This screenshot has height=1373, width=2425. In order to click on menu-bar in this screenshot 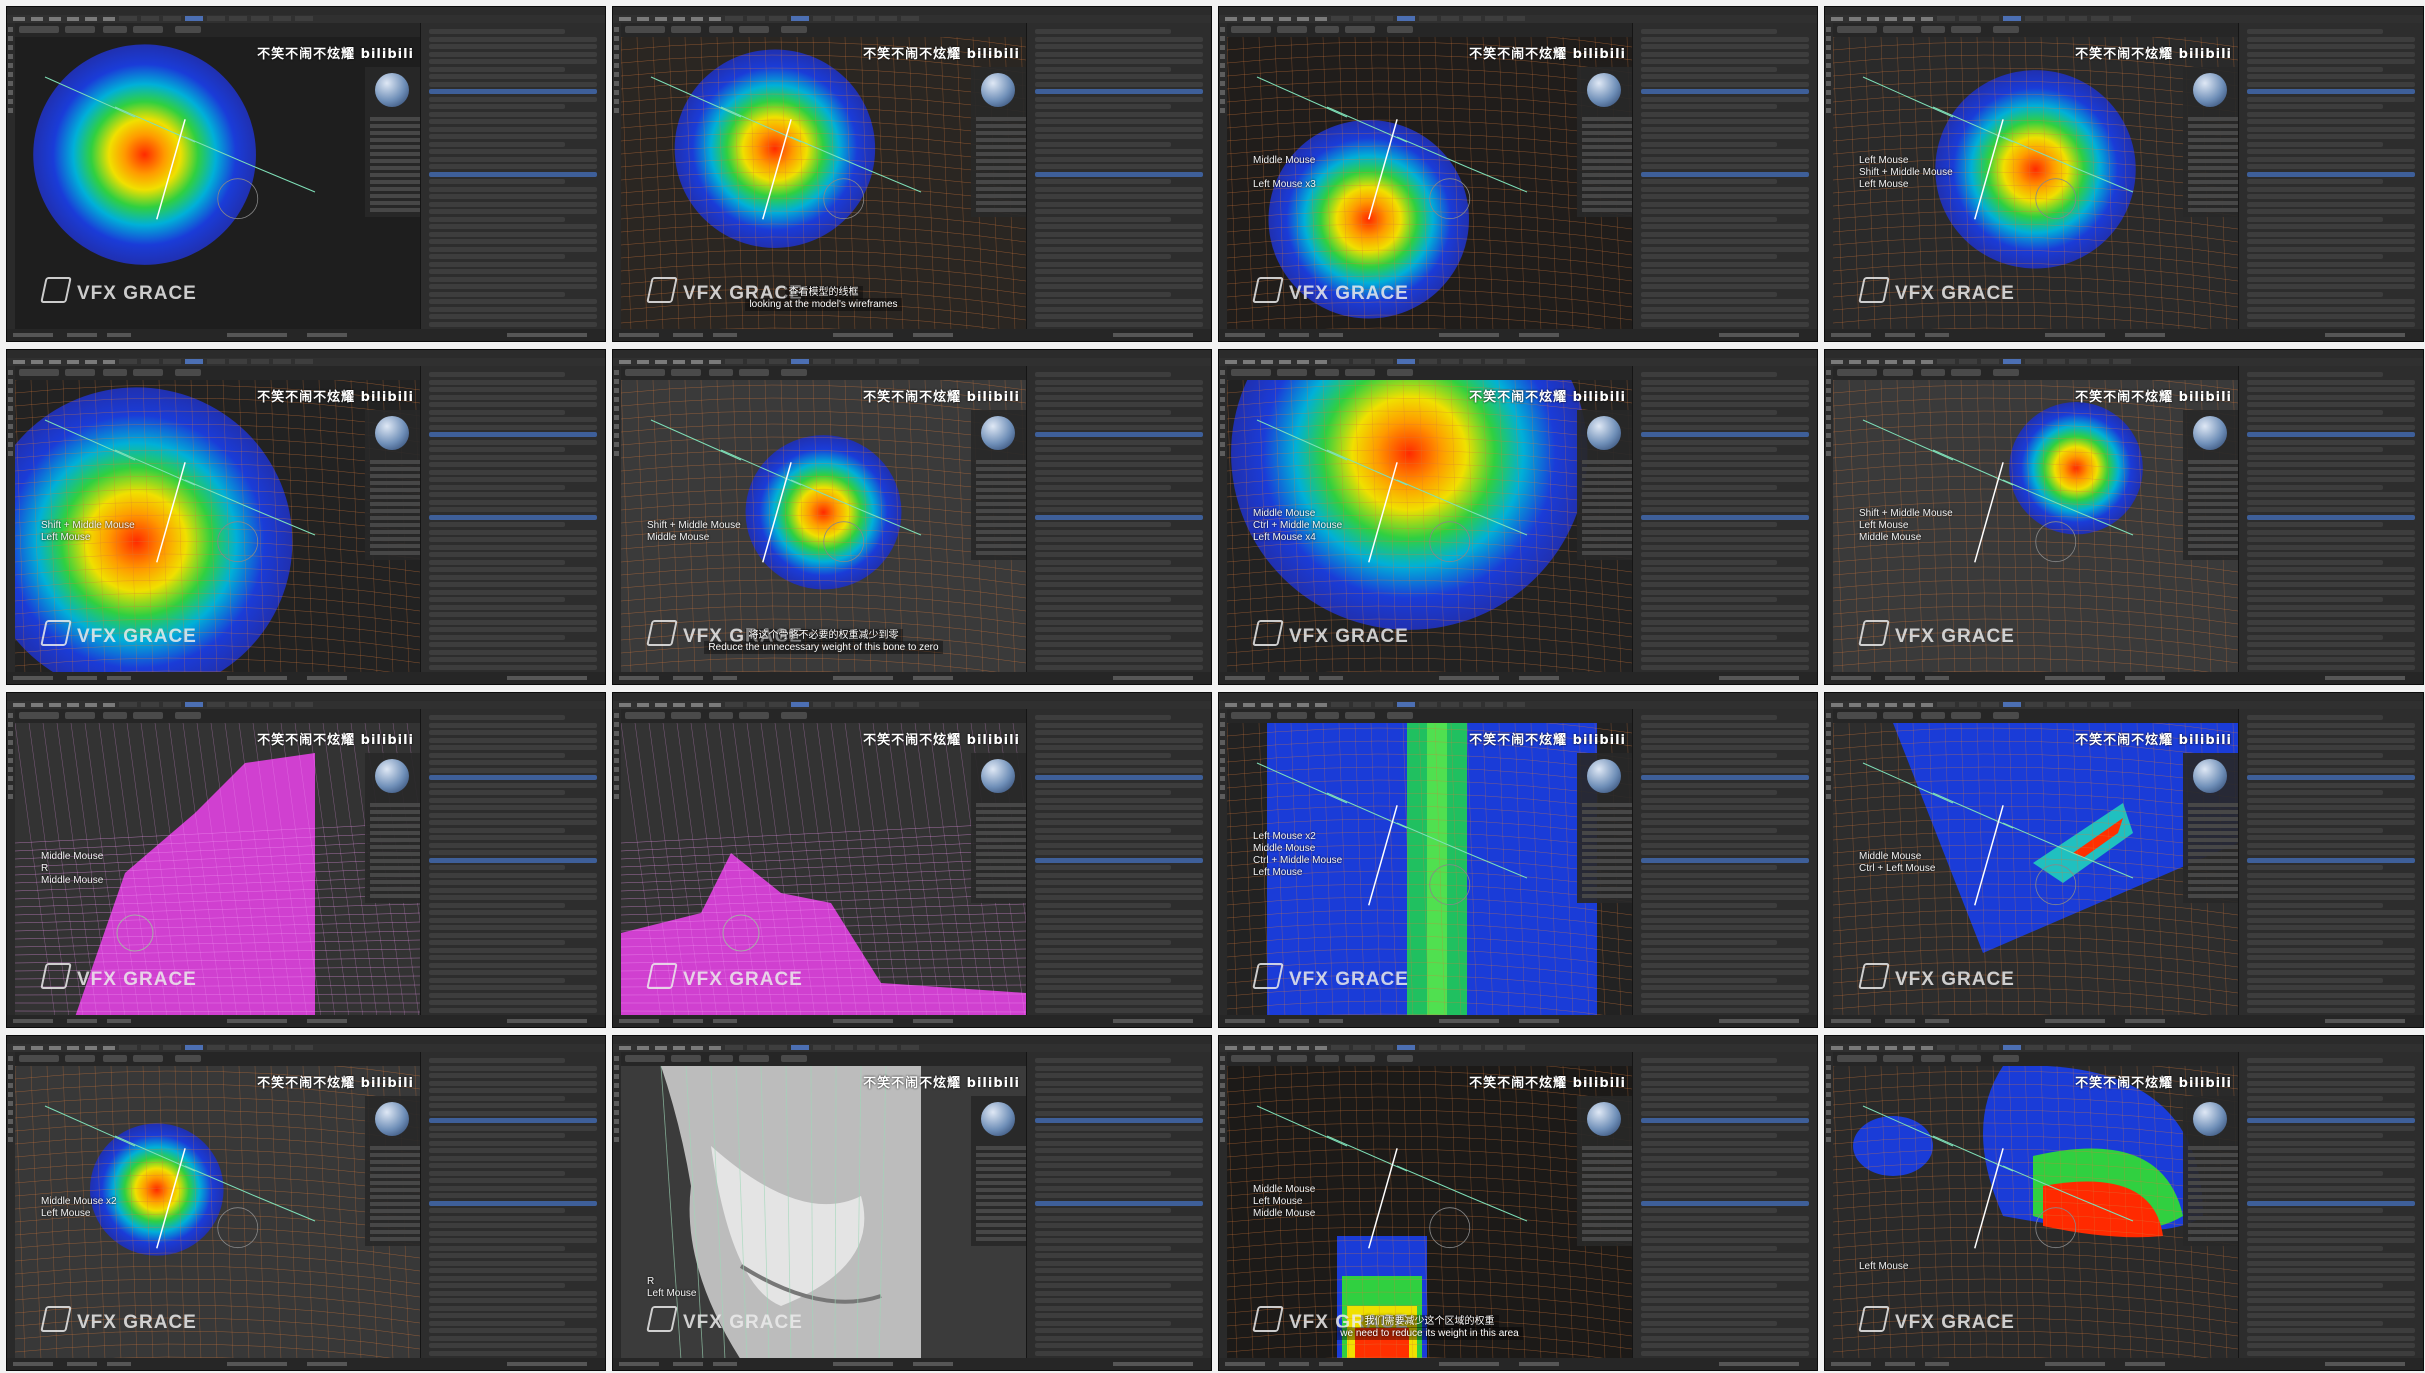, I will do `click(1518, 19)`.